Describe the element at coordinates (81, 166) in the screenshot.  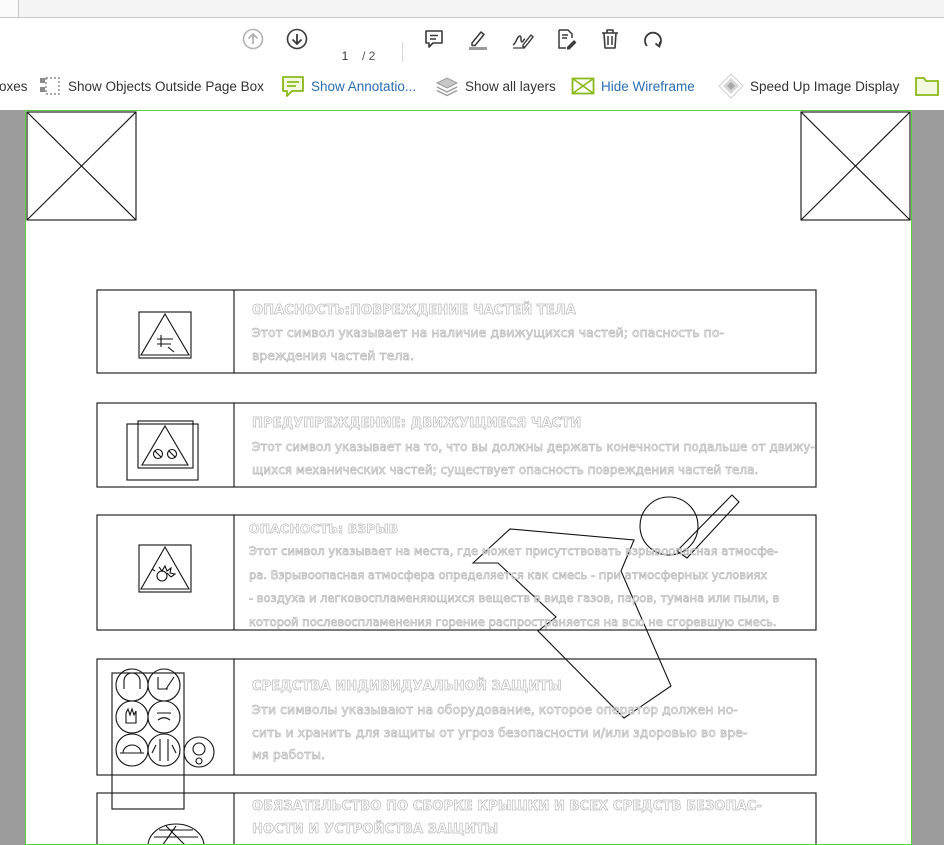
I see `image-placeholder-left` at that location.